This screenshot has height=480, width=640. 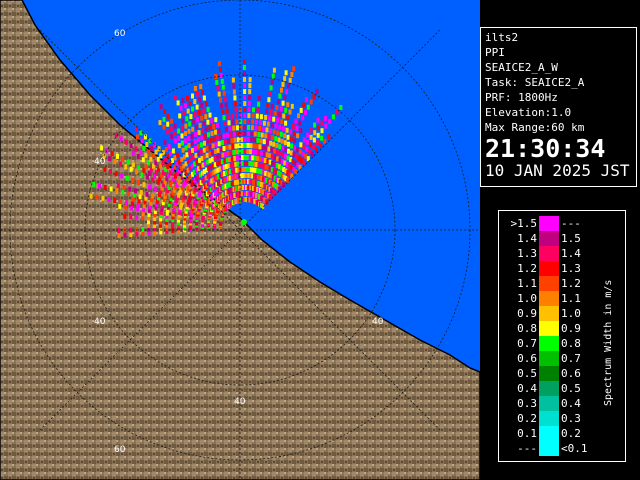 I want to click on range-label-40-left: 40, so click(x=100, y=162).